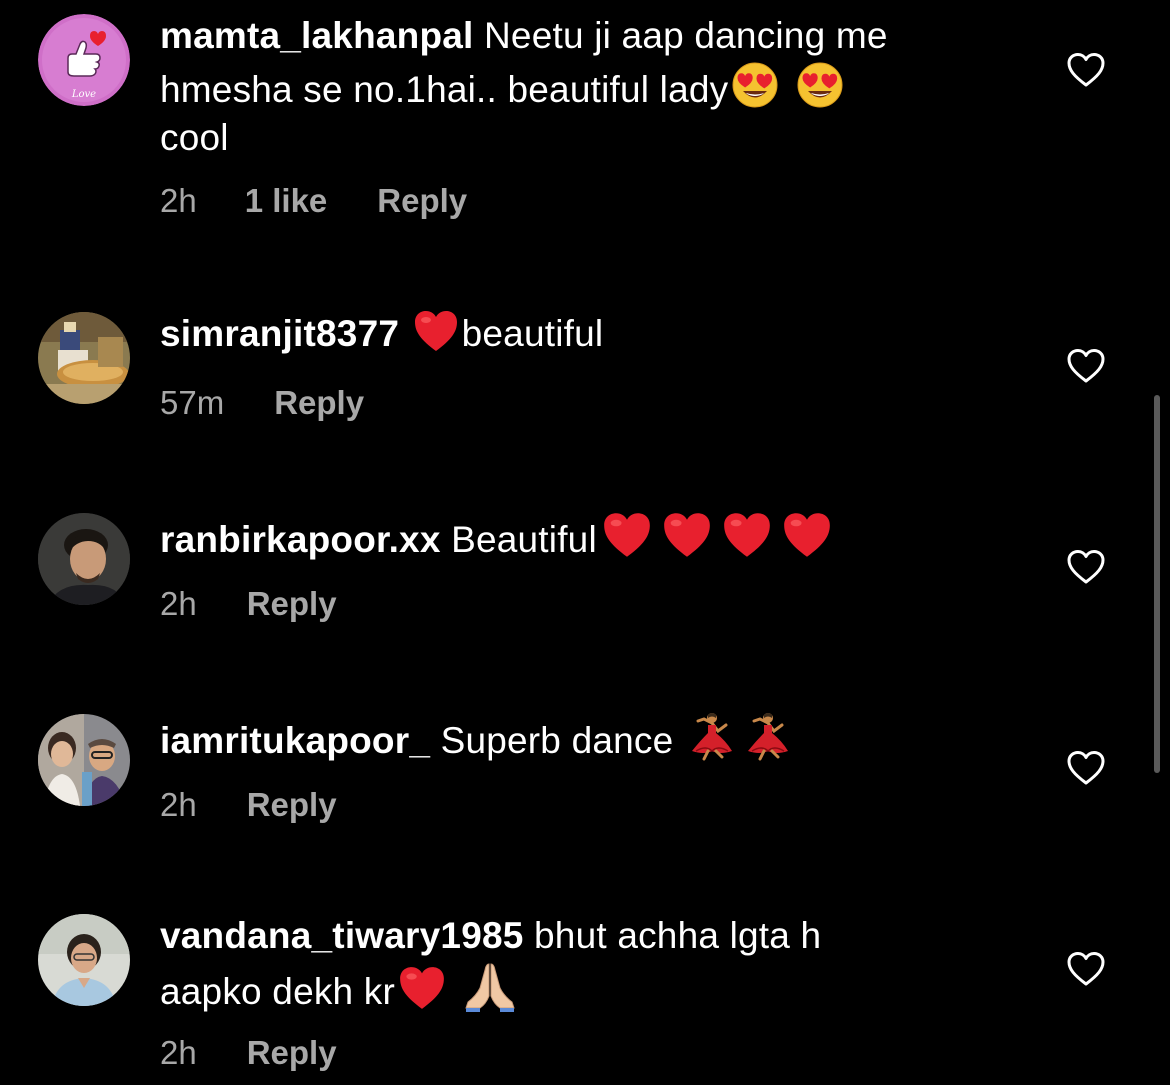  What do you see at coordinates (295, 740) in the screenshot?
I see `comment-username: iamritukapoor_` at bounding box center [295, 740].